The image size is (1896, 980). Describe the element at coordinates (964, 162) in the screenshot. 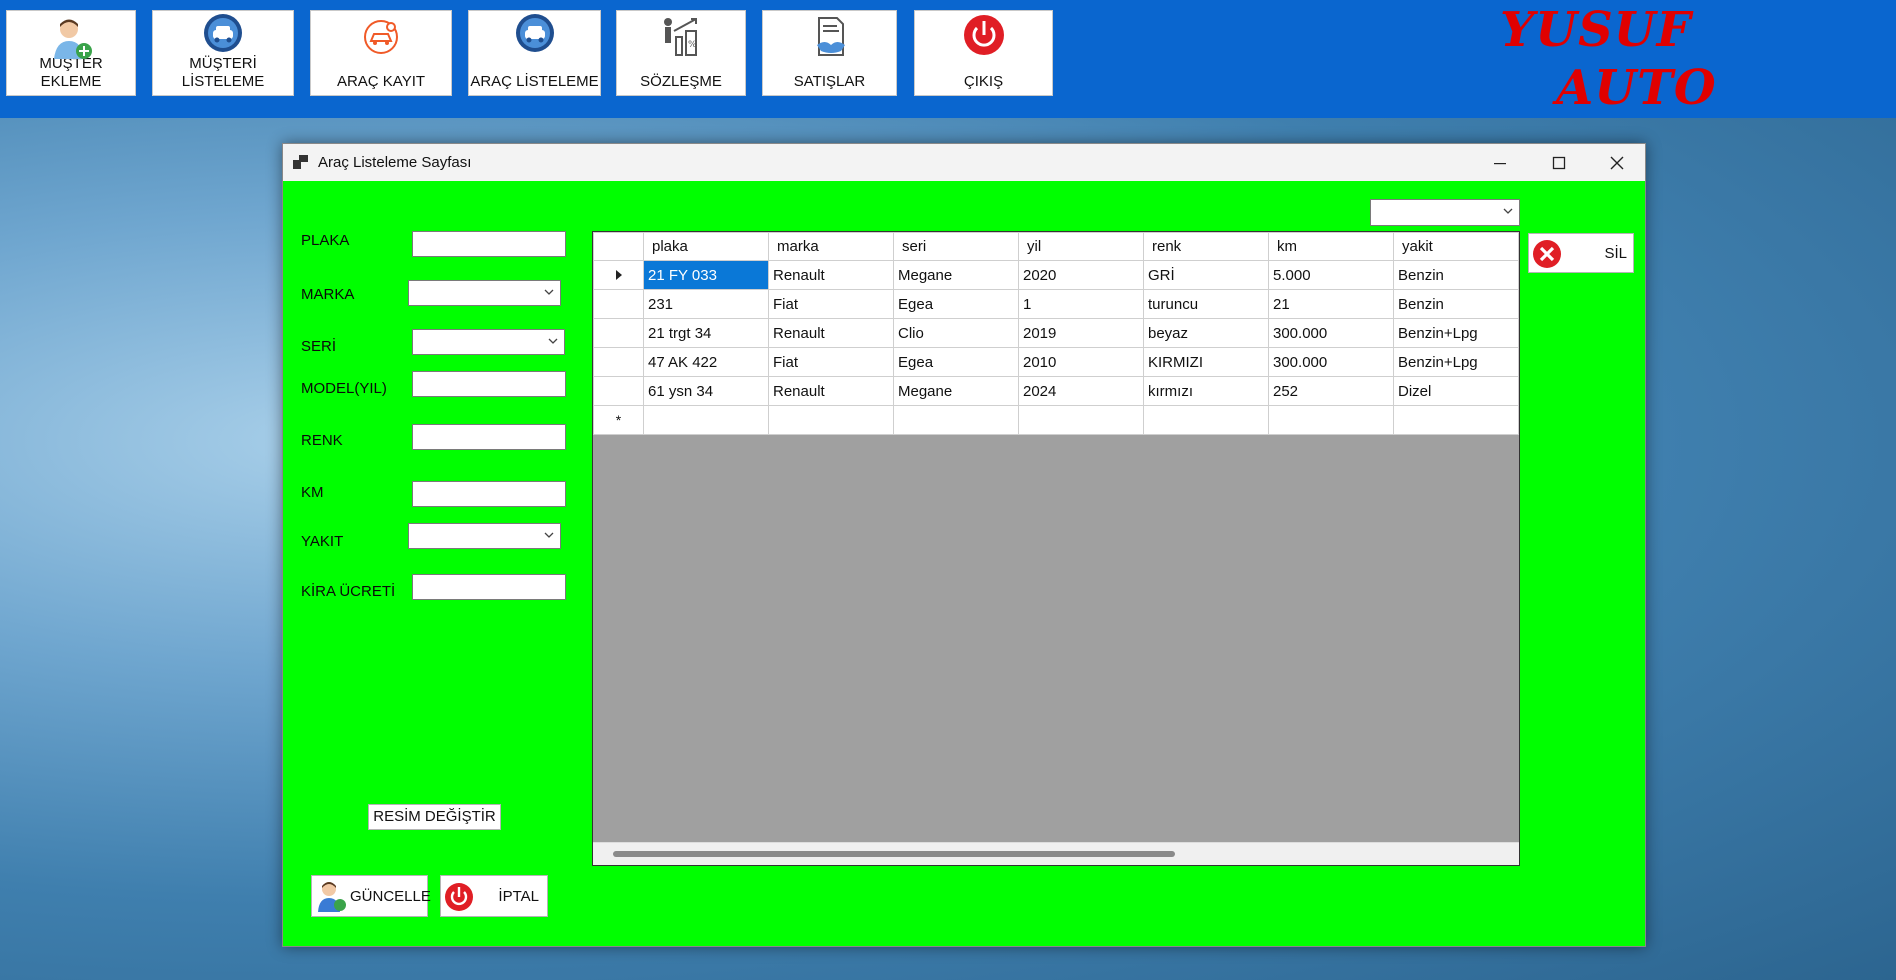

I see `window-titlebar: Araç Listeleme Sayfası` at that location.